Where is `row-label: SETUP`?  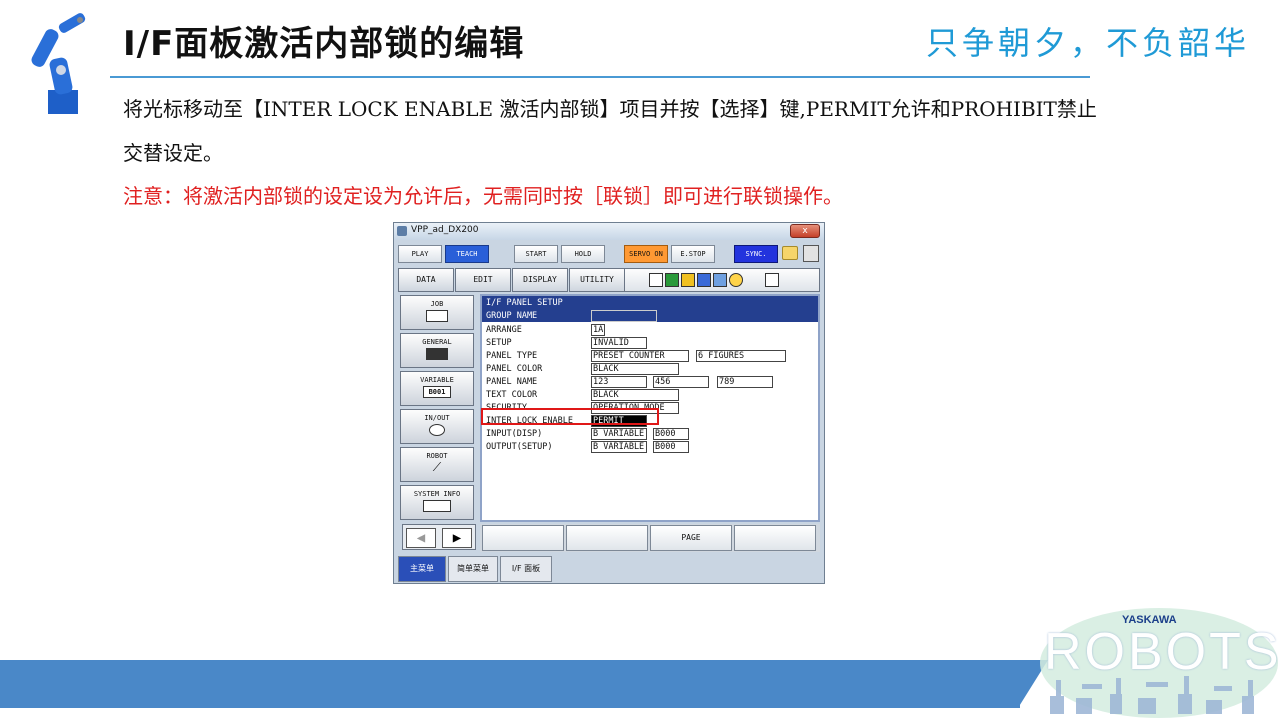
row-label: SETUP is located at coordinates (499, 343).